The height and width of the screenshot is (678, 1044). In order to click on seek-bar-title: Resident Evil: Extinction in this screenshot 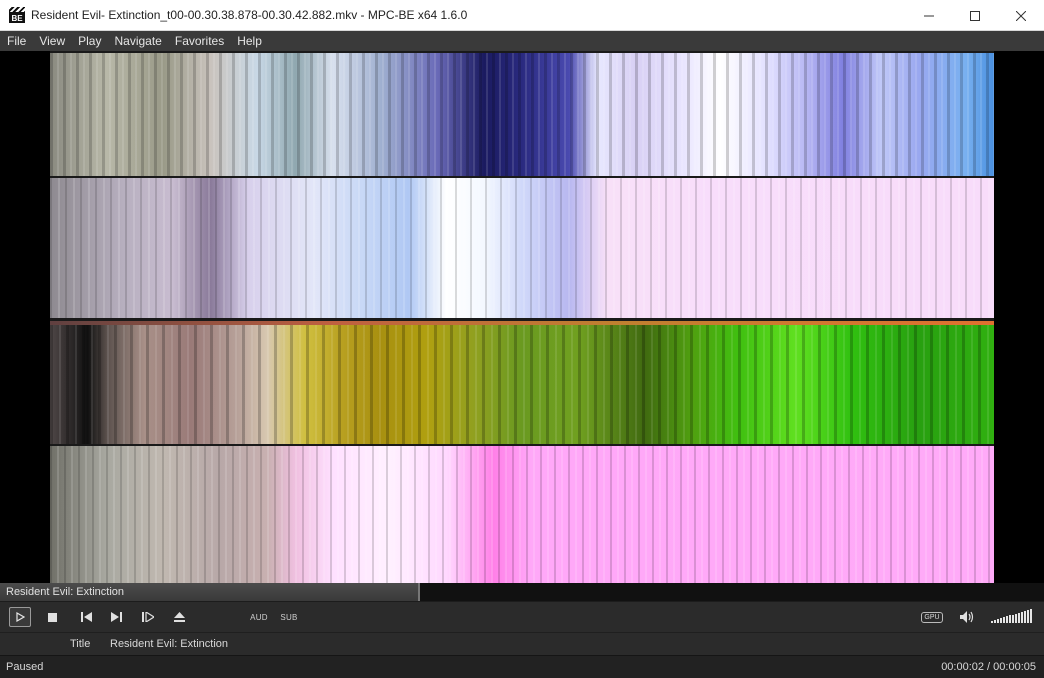, I will do `click(65, 592)`.